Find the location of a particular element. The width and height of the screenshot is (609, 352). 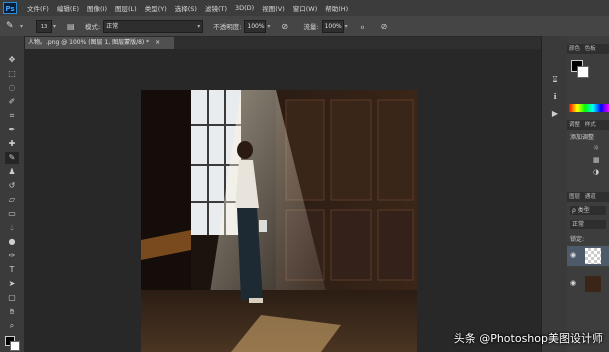

layer-row-1: ◉ is located at coordinates (588, 256).